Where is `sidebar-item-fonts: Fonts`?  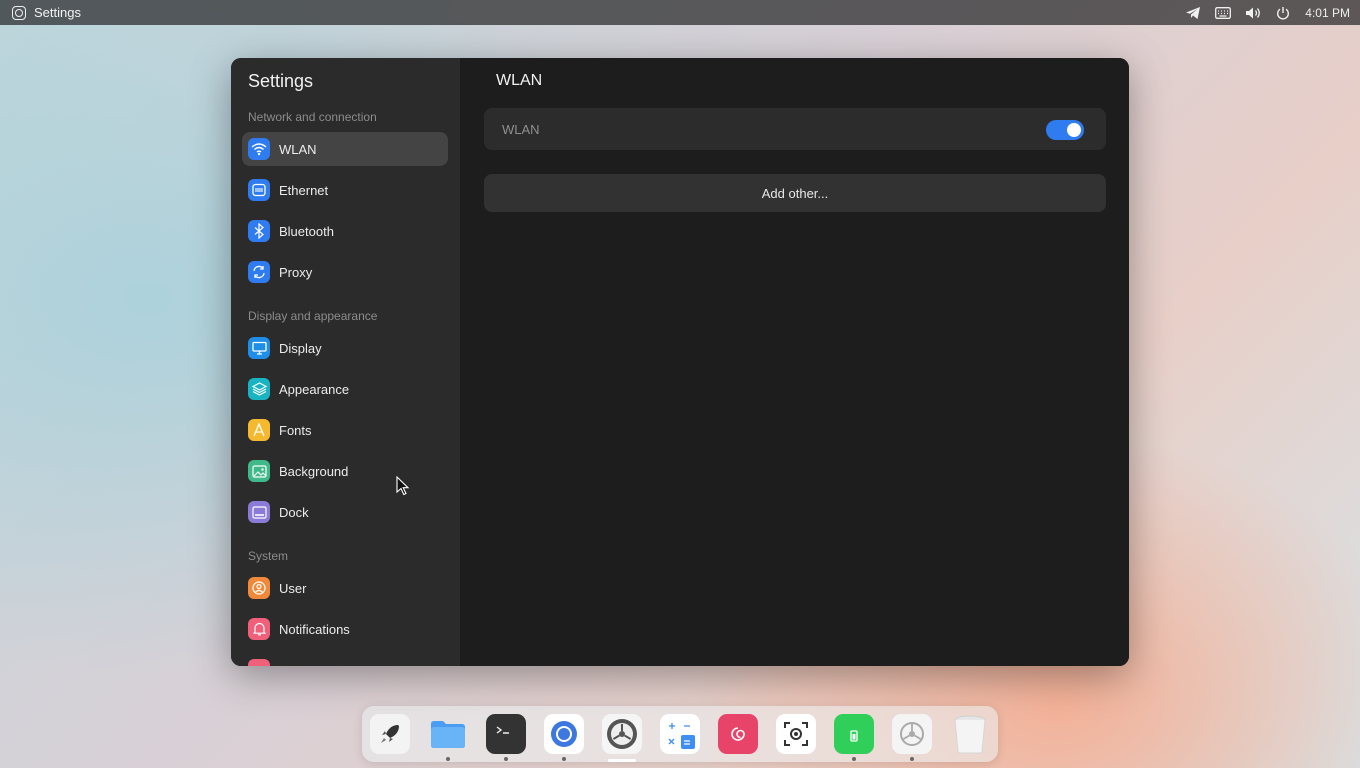 sidebar-item-fonts: Fonts is located at coordinates (345, 430).